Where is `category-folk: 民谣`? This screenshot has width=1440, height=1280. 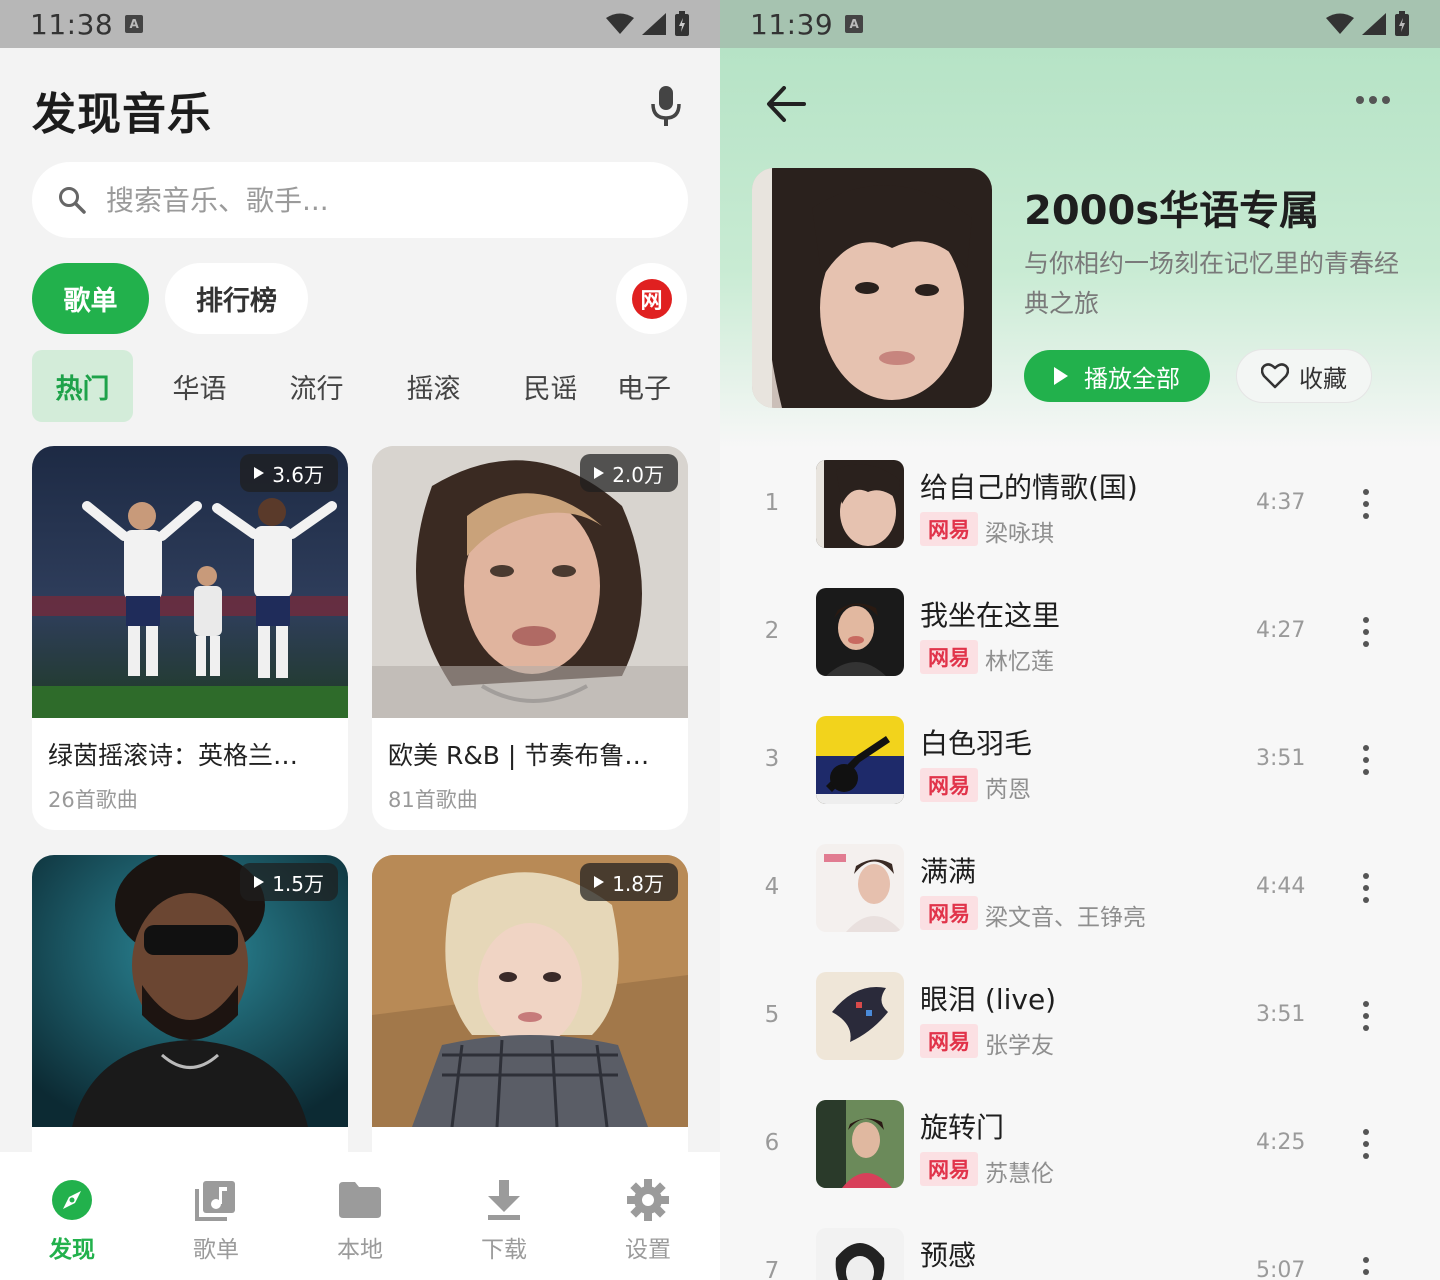
category-folk: 民谣 is located at coordinates (550, 386).